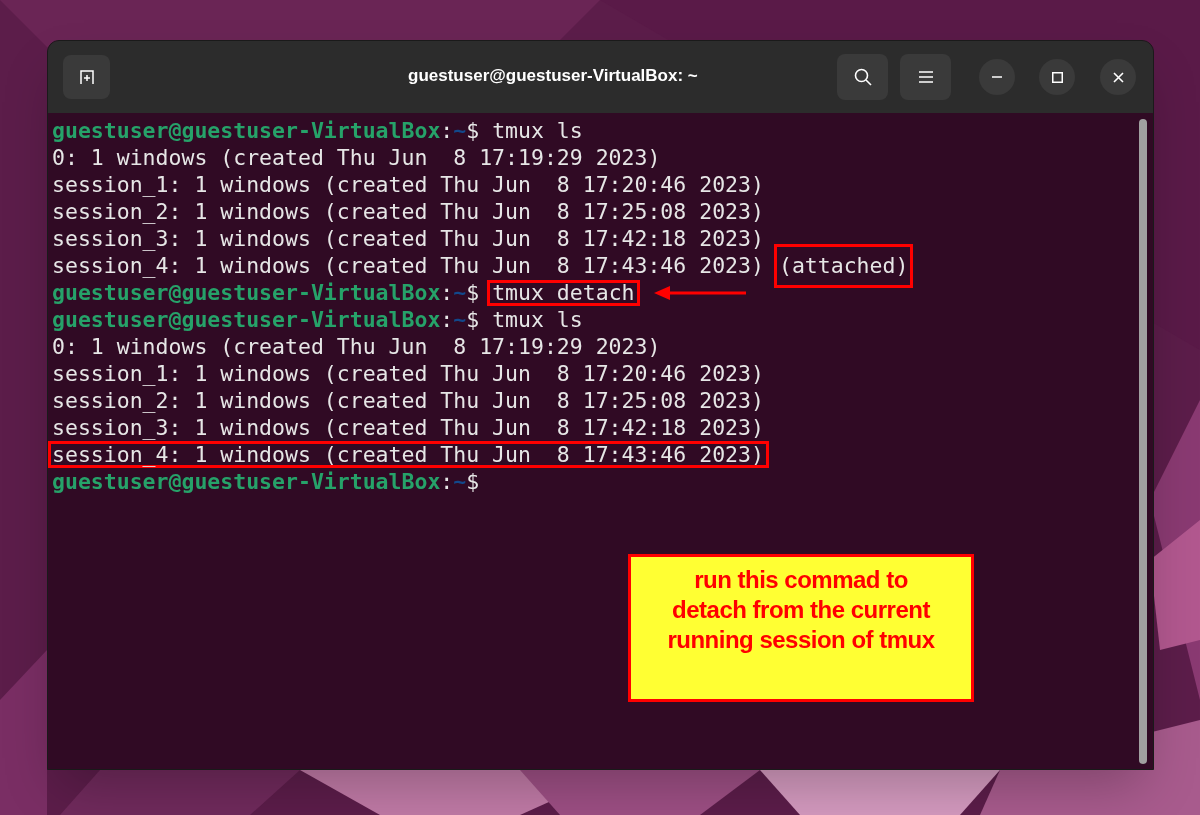  What do you see at coordinates (553, 76) in the screenshot?
I see `window-title: guestuser@guestuser-VirtualBox: ~` at bounding box center [553, 76].